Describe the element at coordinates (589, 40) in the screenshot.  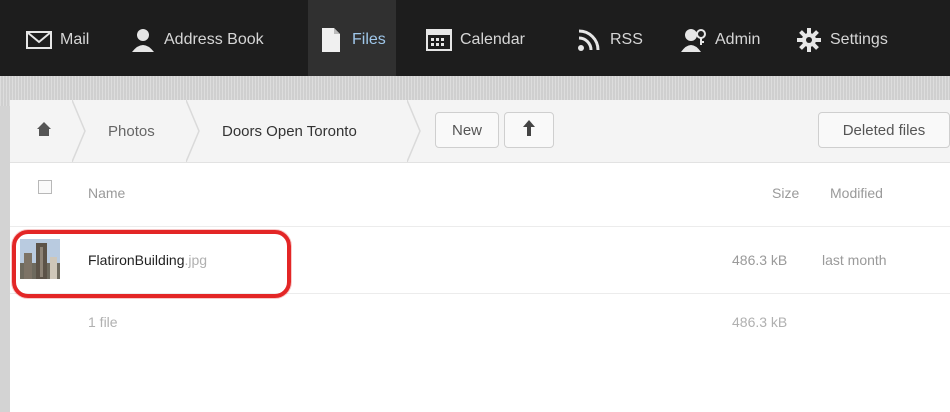
I see `rss-icon` at that location.